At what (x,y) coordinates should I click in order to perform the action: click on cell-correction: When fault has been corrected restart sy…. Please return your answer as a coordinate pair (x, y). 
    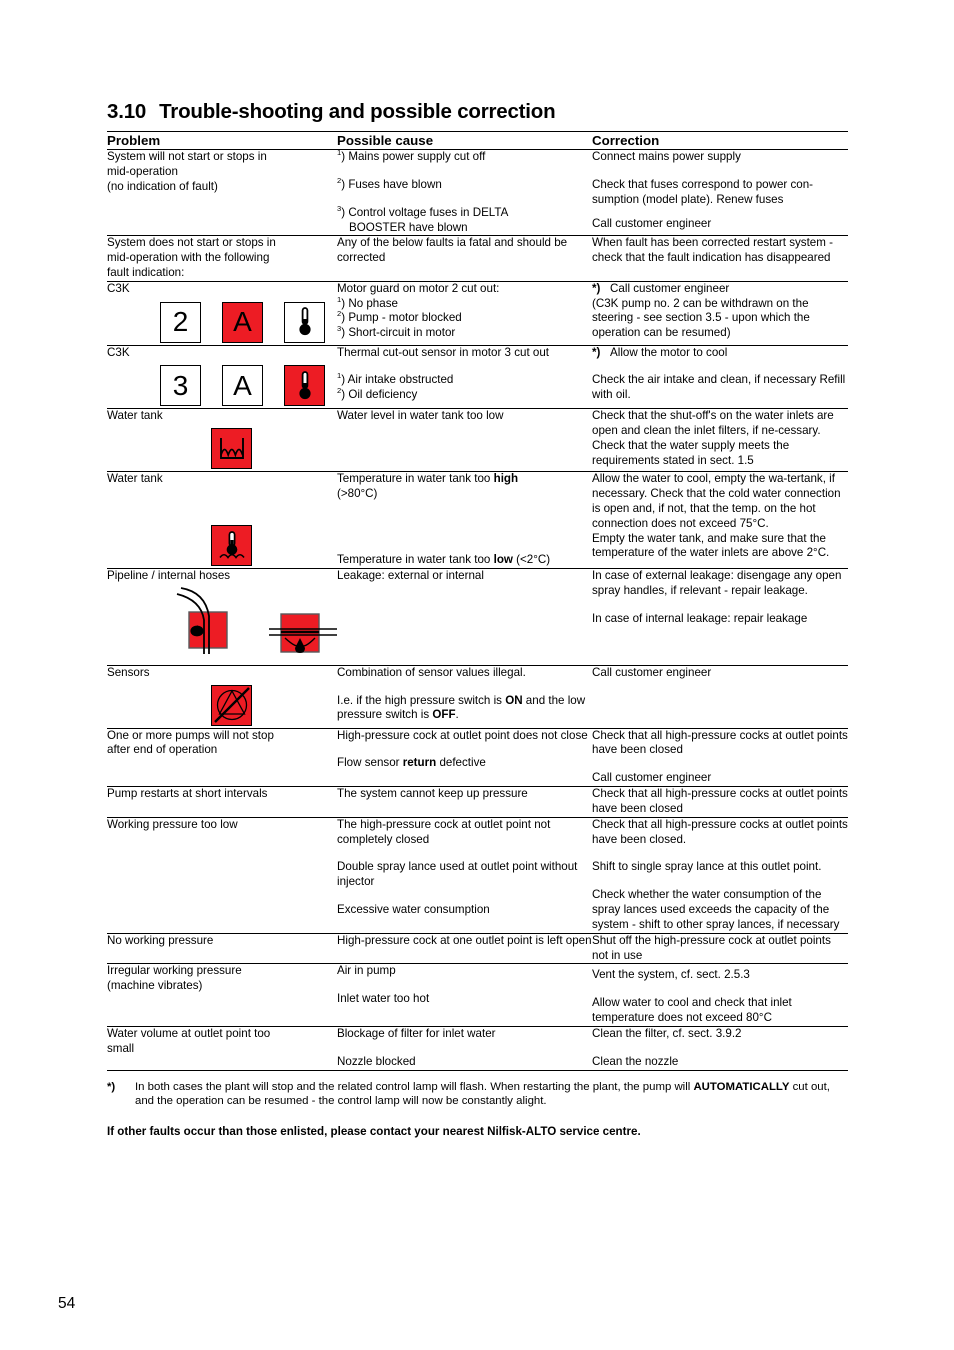
    Looking at the image, I should click on (720, 258).